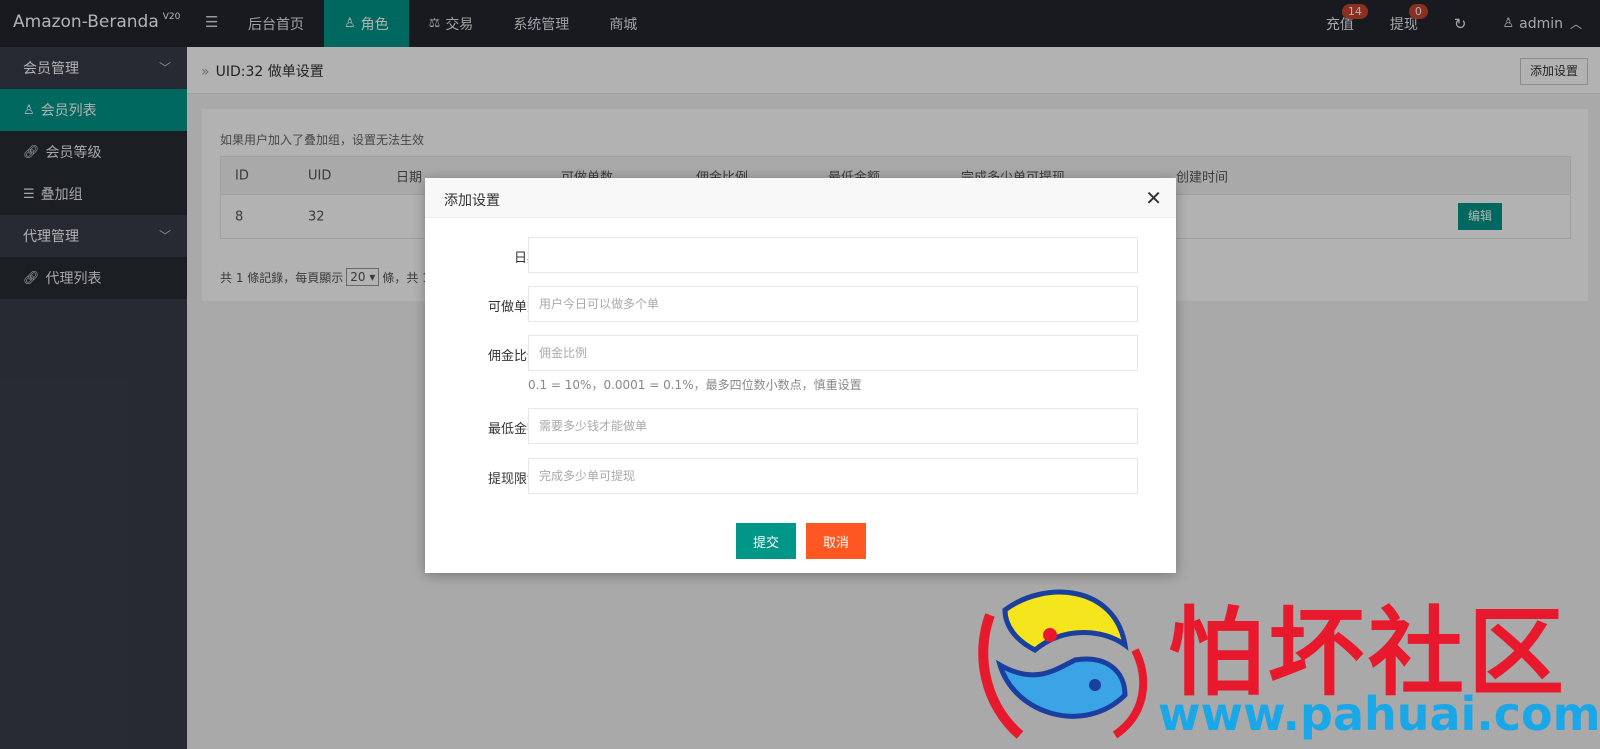 The width and height of the screenshot is (1600, 749). Describe the element at coordinates (766, 541) in the screenshot. I see `submit-button: 提交` at that location.